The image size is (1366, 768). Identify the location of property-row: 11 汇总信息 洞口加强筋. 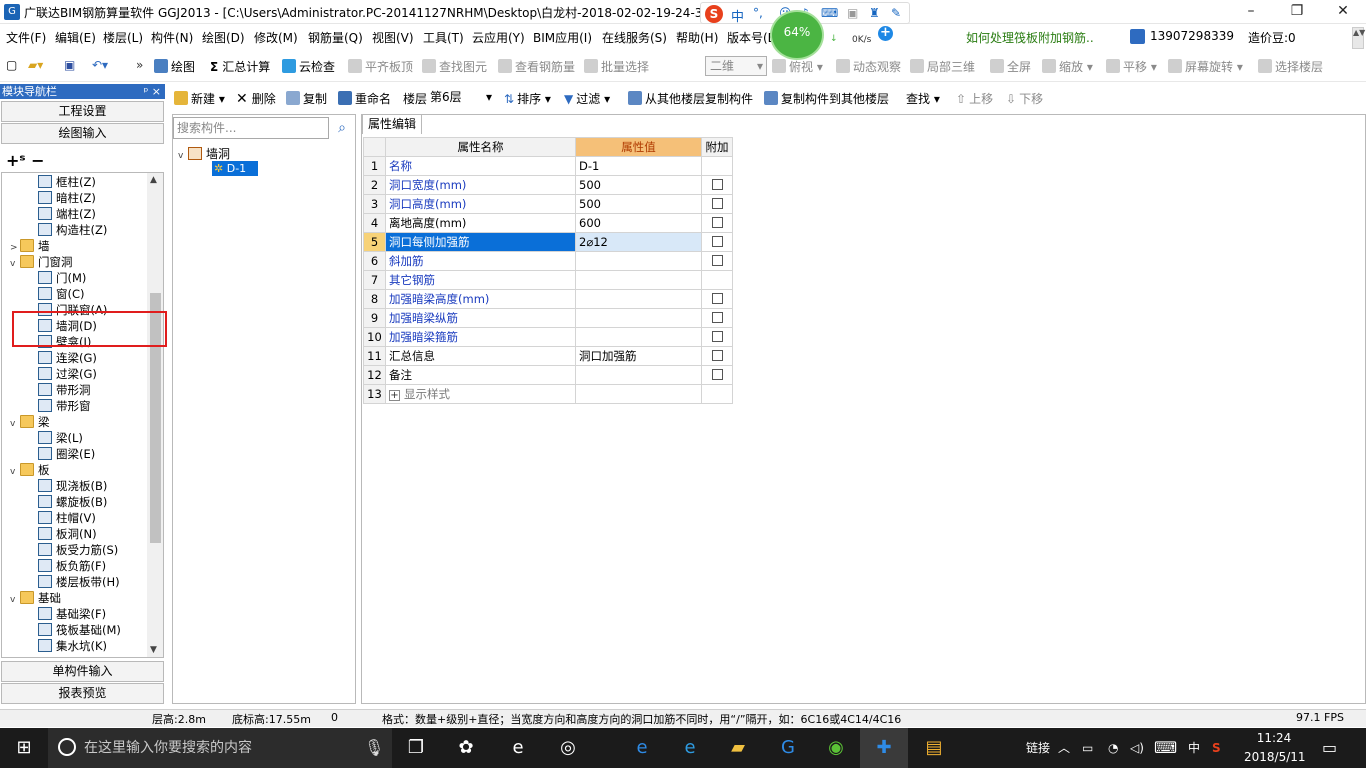
(548, 356).